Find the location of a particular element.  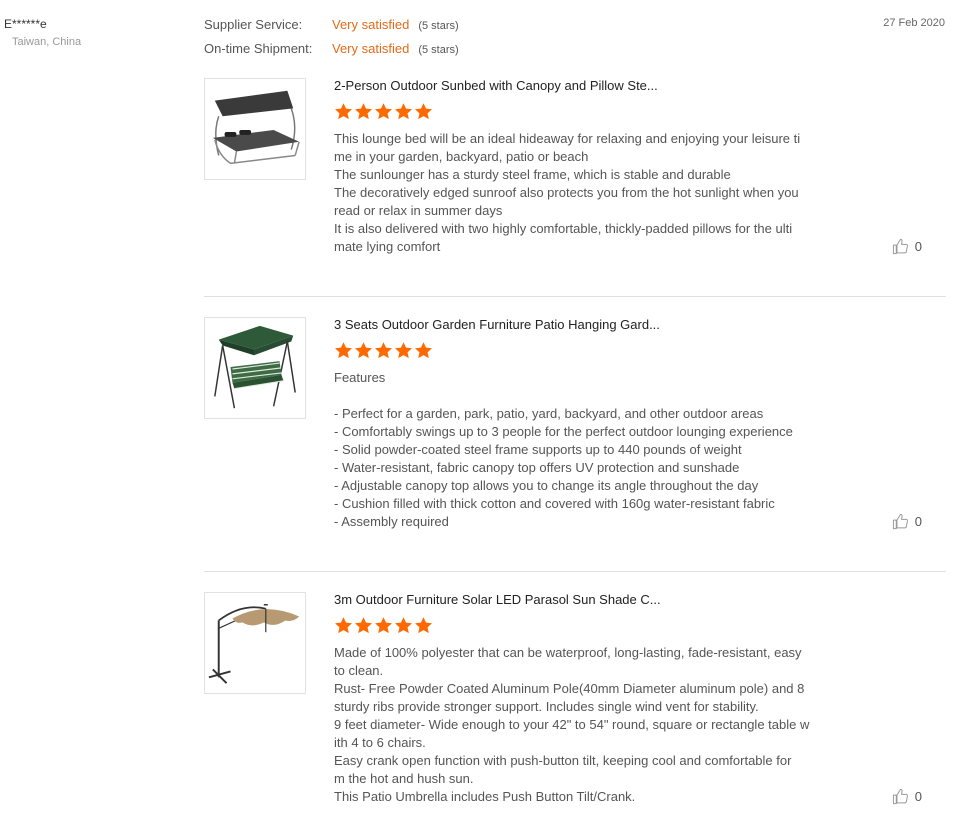

review-line: to clean. is located at coordinates (359, 670).